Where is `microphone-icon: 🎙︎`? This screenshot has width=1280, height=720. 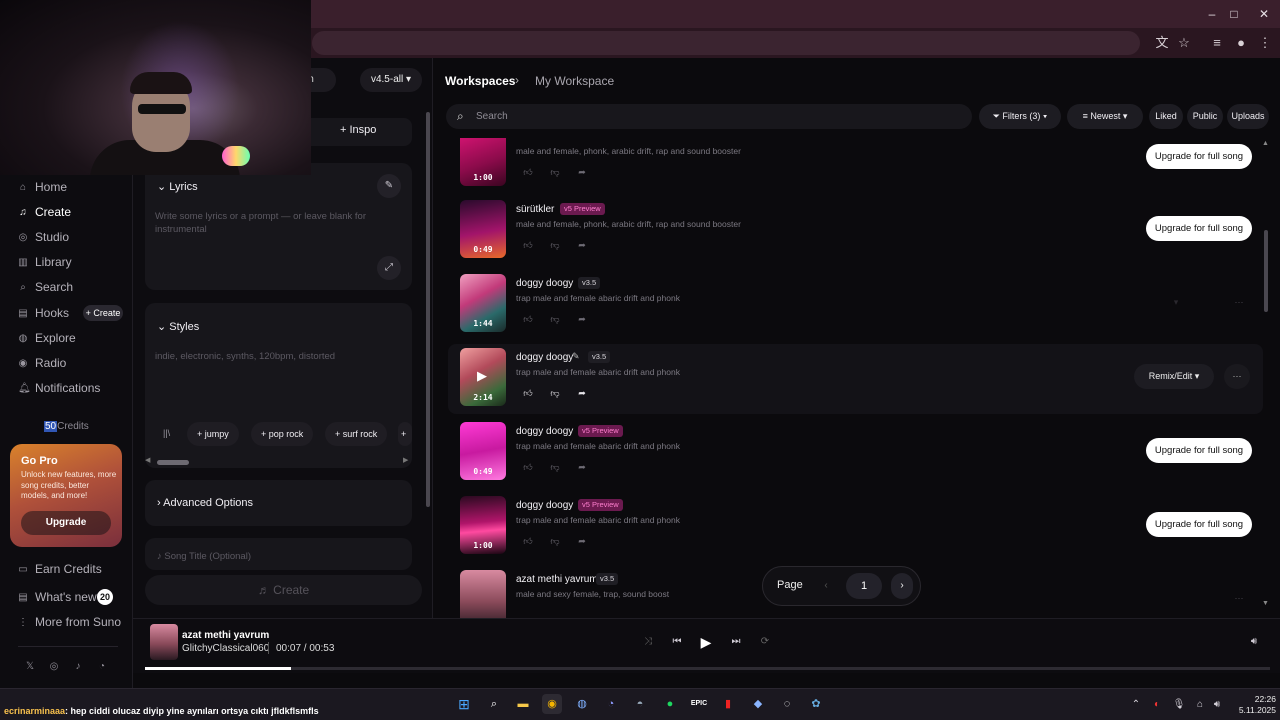
microphone-icon: 🎙︎ is located at coordinates (1179, 705).